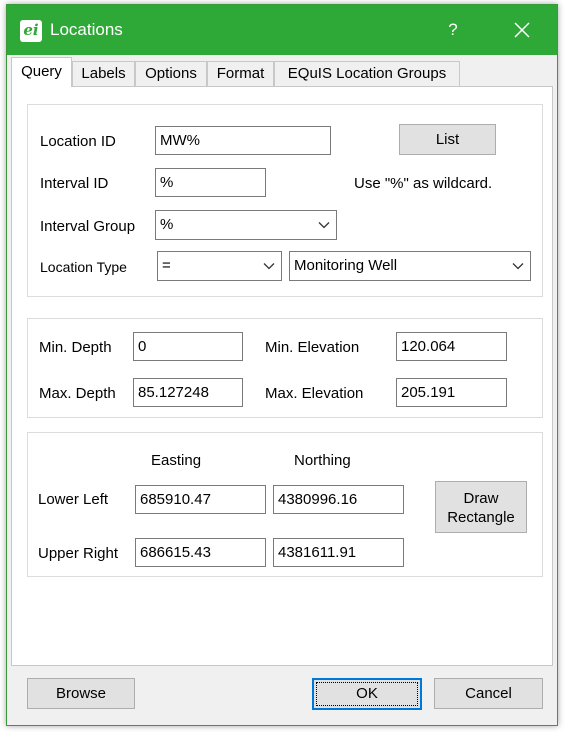  Describe the element at coordinates (74, 183) in the screenshot. I see `interval-id-label: Interval ID` at that location.